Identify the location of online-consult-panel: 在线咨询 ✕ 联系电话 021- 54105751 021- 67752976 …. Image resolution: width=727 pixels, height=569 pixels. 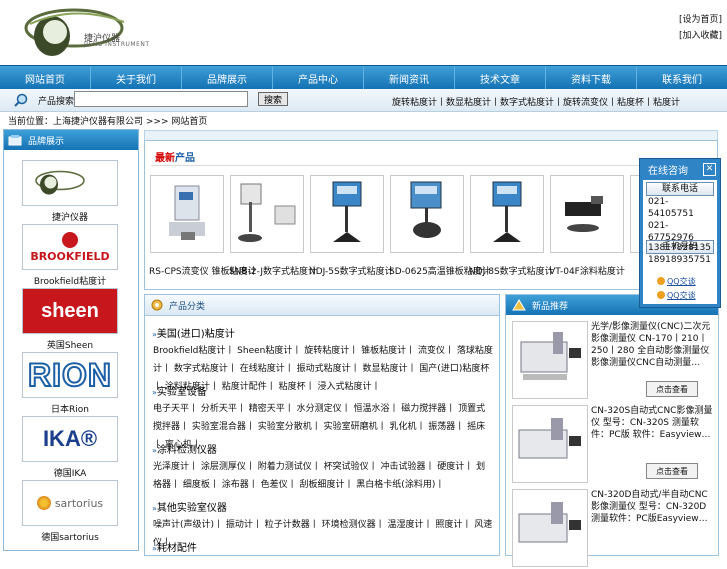
(680, 233).